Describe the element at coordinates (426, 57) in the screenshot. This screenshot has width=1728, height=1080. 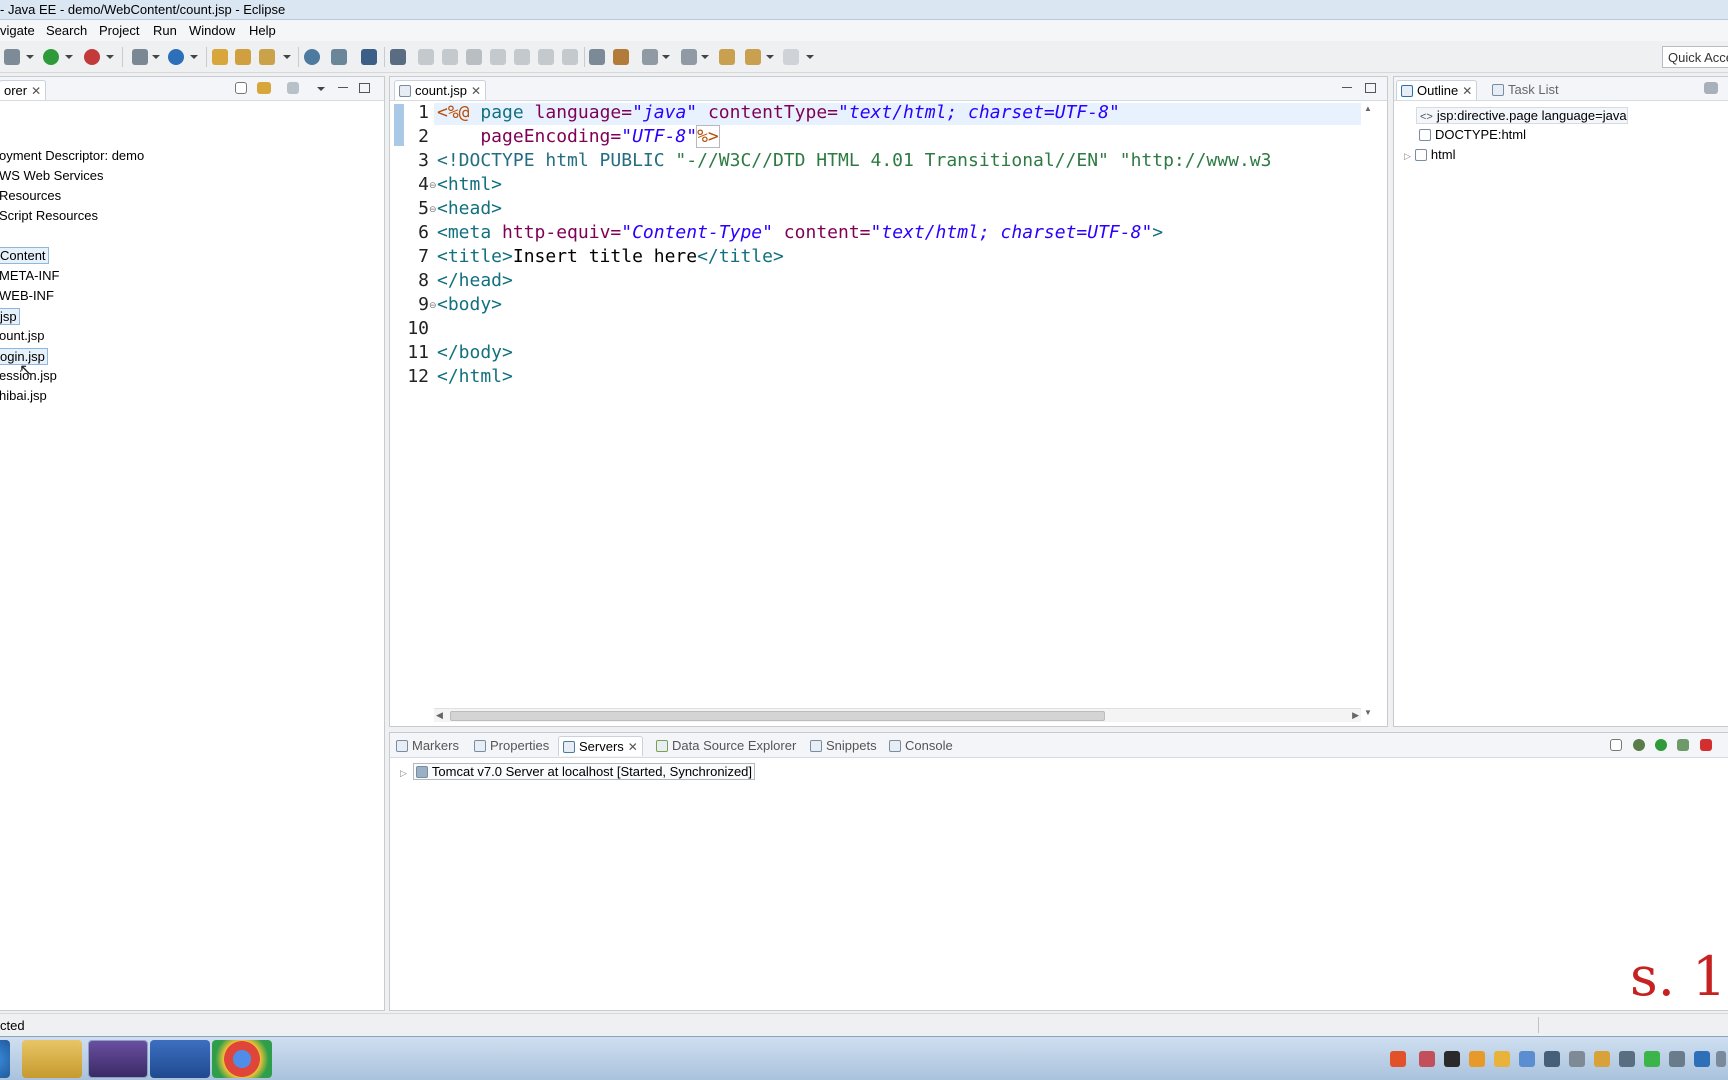
I see `resume-icon` at that location.